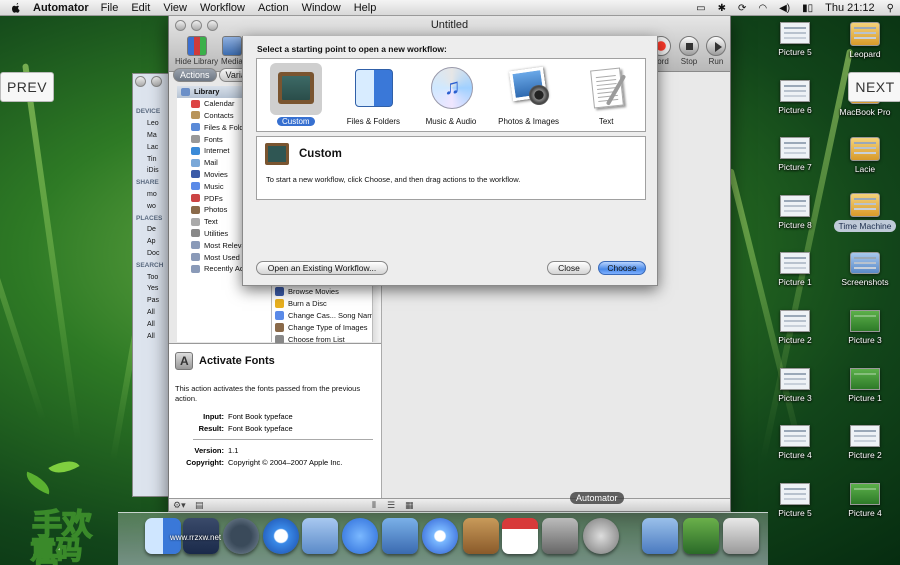 This screenshot has height=565, width=900. Describe the element at coordinates (56, 550) in the screenshot. I see `logo-glyphs: 意码` at that location.